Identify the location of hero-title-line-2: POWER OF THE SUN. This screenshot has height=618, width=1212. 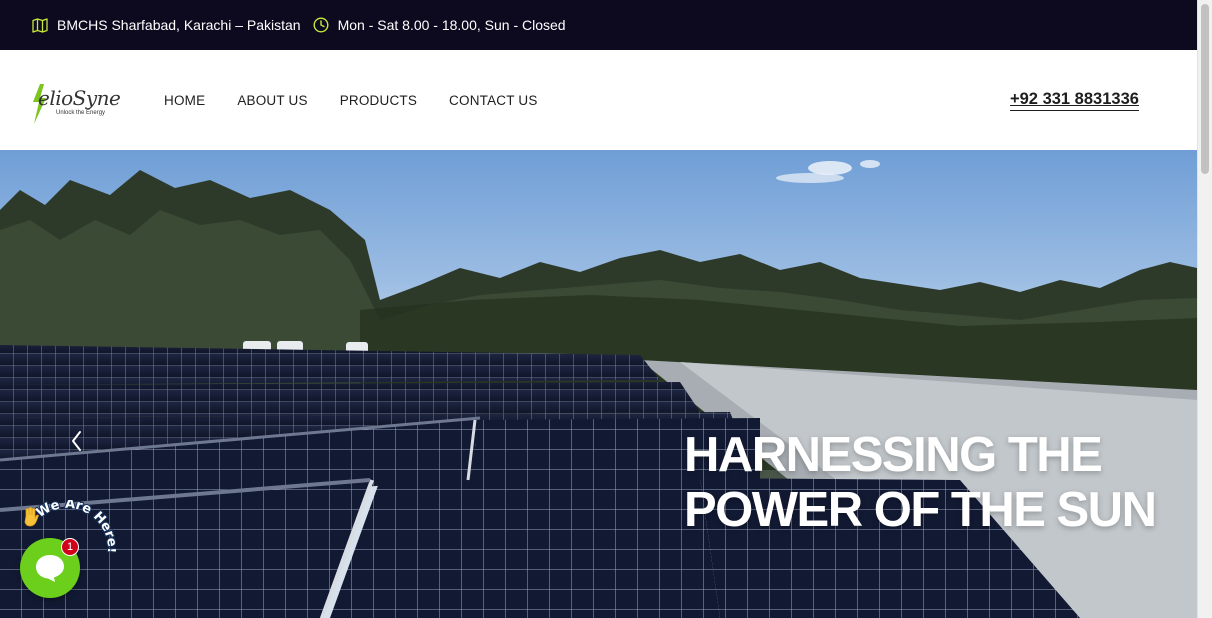
(920, 510).